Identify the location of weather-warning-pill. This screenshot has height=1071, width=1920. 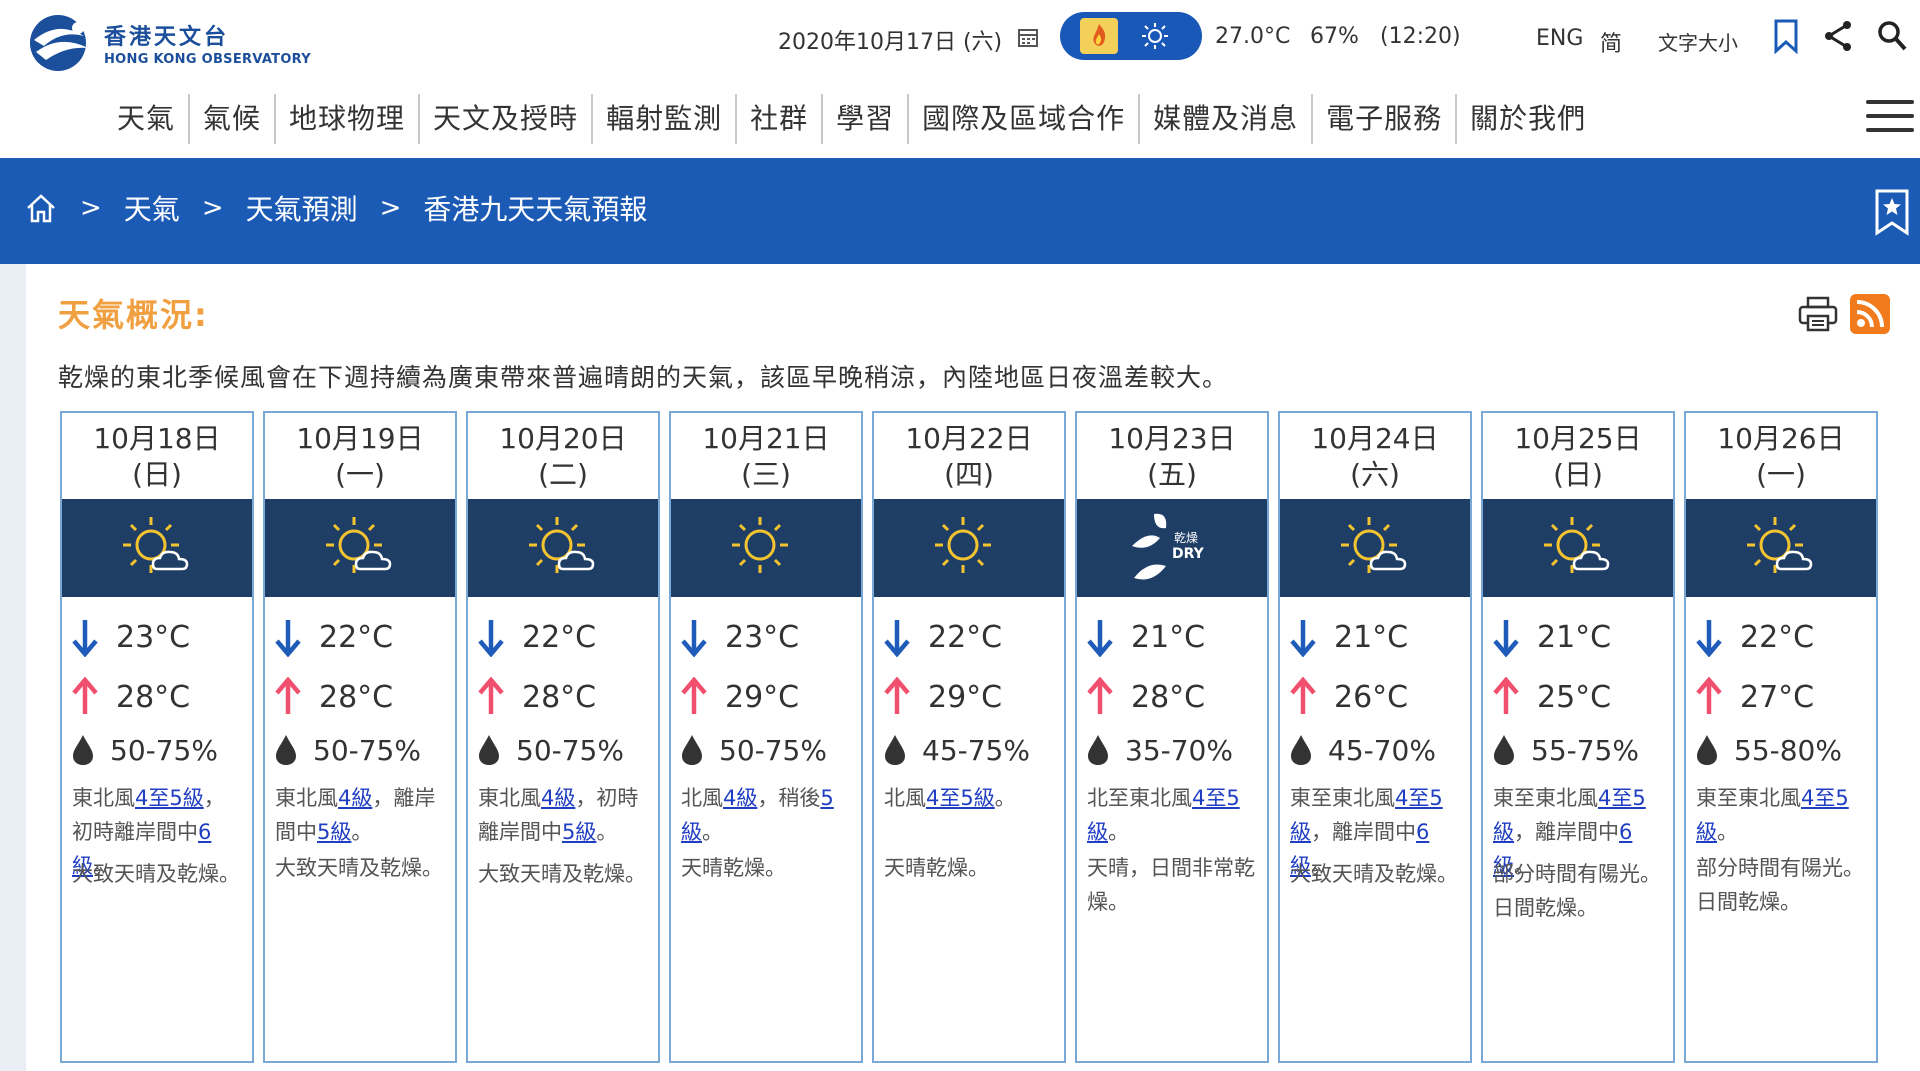
(1131, 36).